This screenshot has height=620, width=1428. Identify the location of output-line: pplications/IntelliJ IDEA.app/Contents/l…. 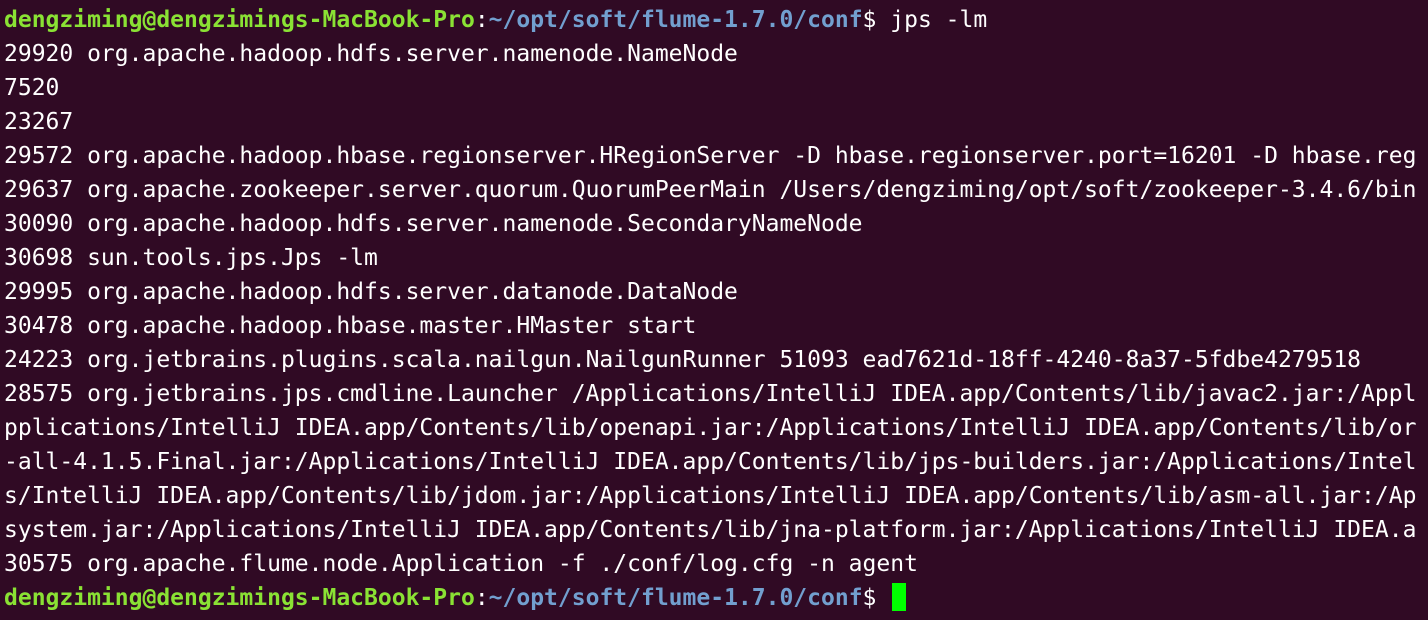
(710, 428).